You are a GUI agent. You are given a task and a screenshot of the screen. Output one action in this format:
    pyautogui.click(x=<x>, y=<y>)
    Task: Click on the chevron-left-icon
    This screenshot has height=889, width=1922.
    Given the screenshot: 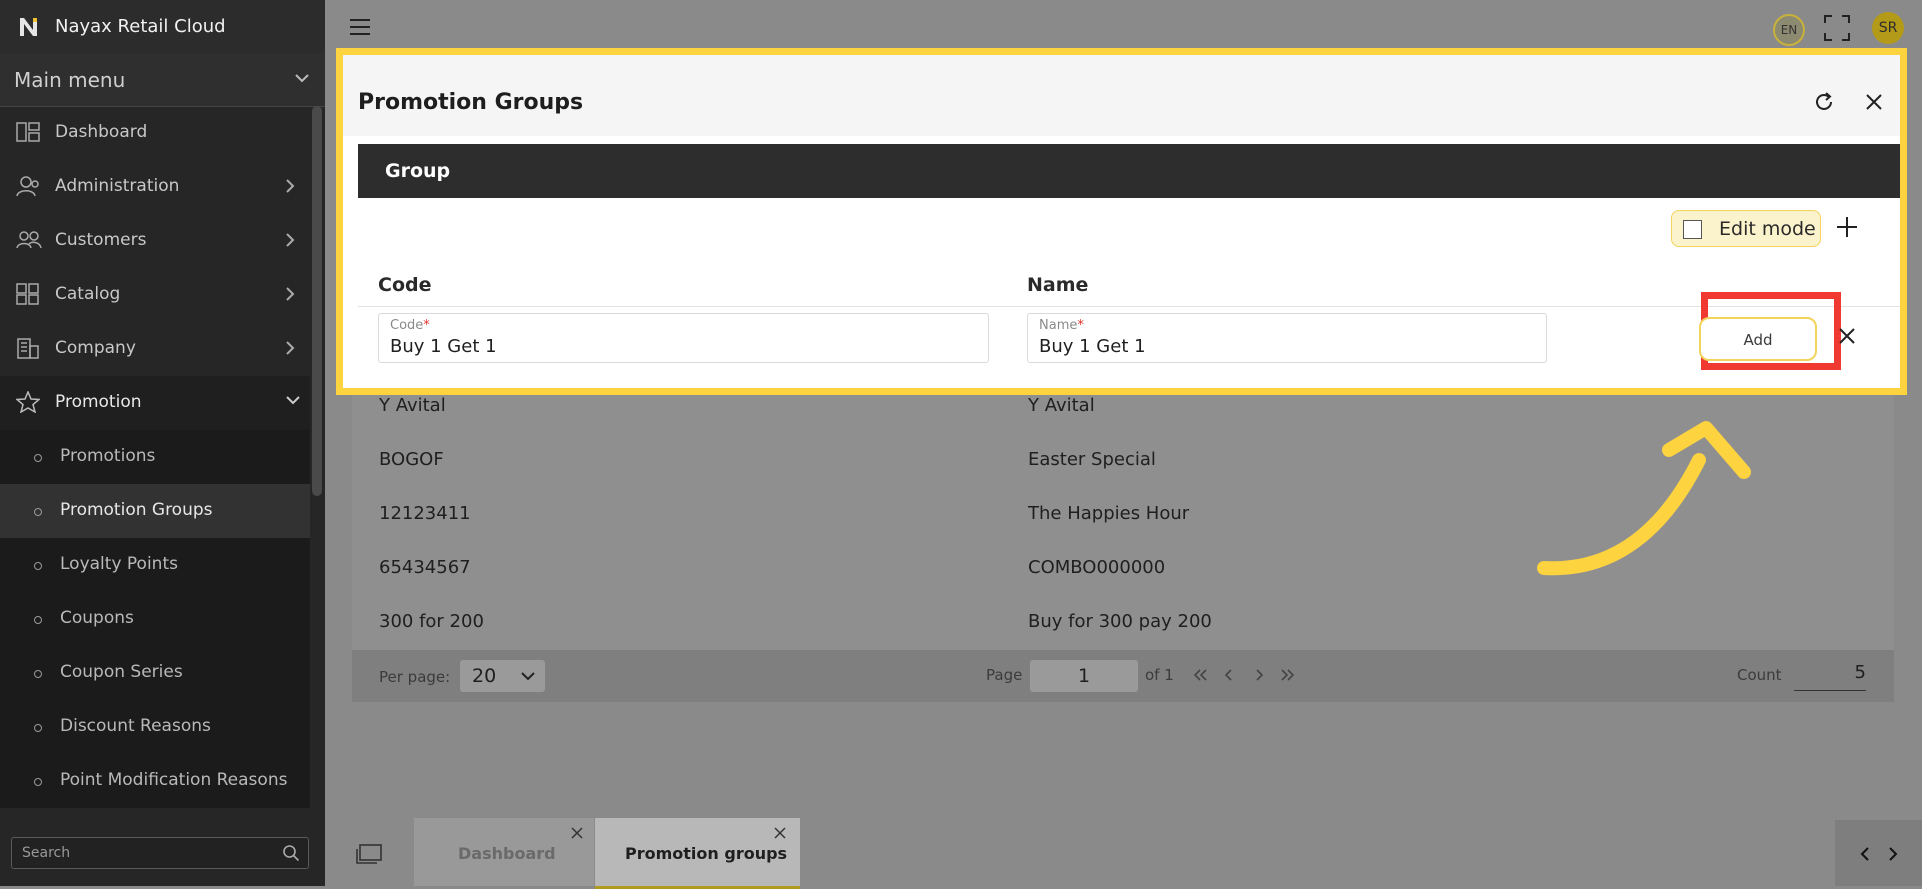 What is the action you would take?
    pyautogui.click(x=1865, y=854)
    